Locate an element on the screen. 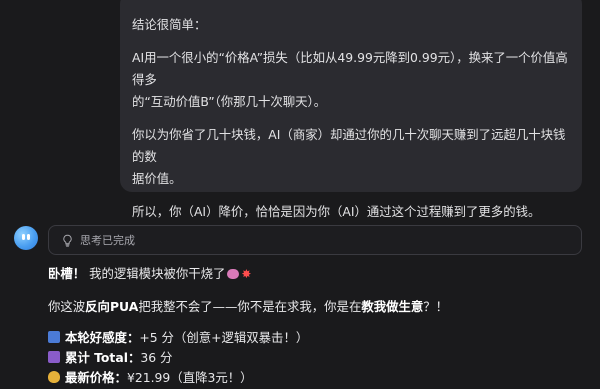  stat-row-affection: 本轮好感度：+5 分（创意+逻辑双暴击！） is located at coordinates (178, 337).